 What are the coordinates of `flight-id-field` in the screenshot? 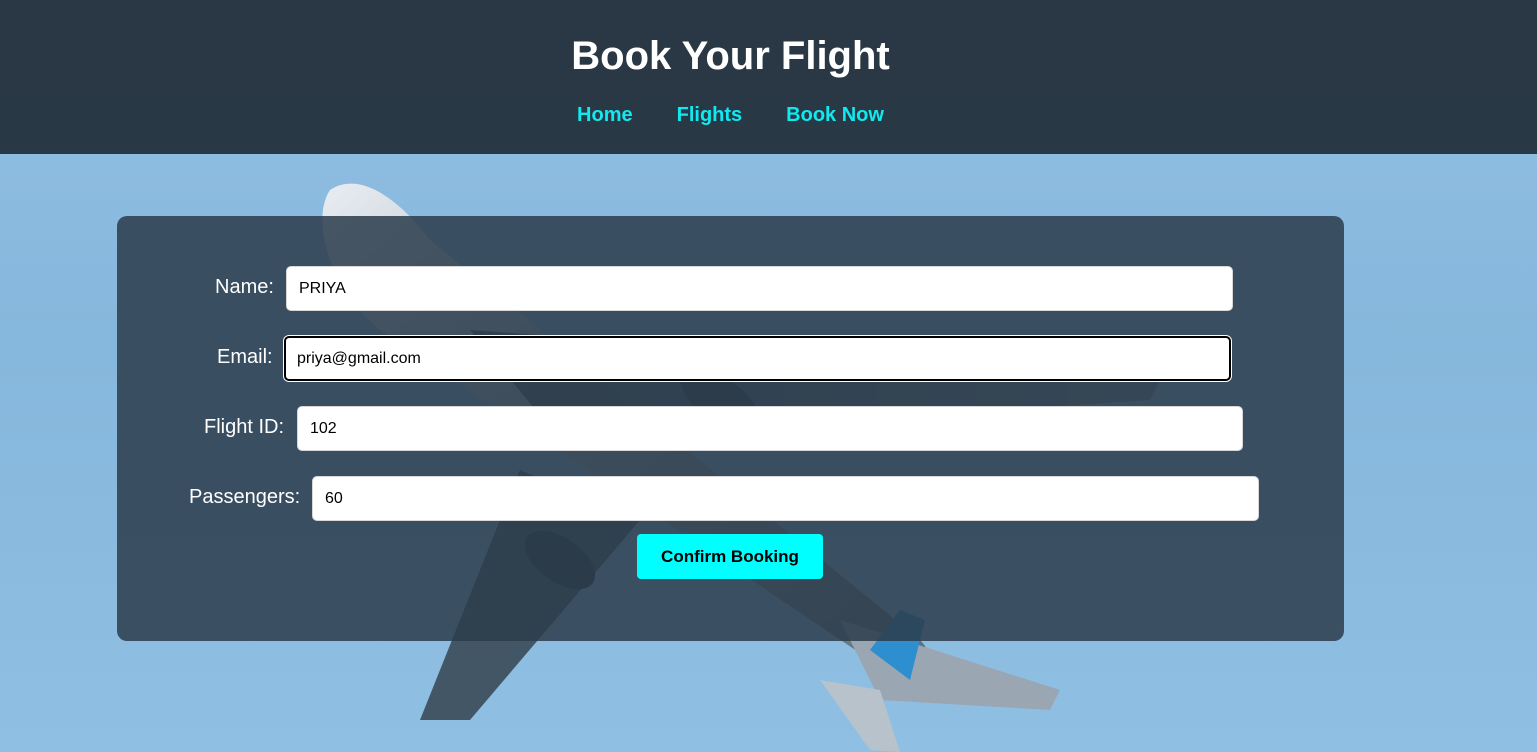 It's located at (770, 428).